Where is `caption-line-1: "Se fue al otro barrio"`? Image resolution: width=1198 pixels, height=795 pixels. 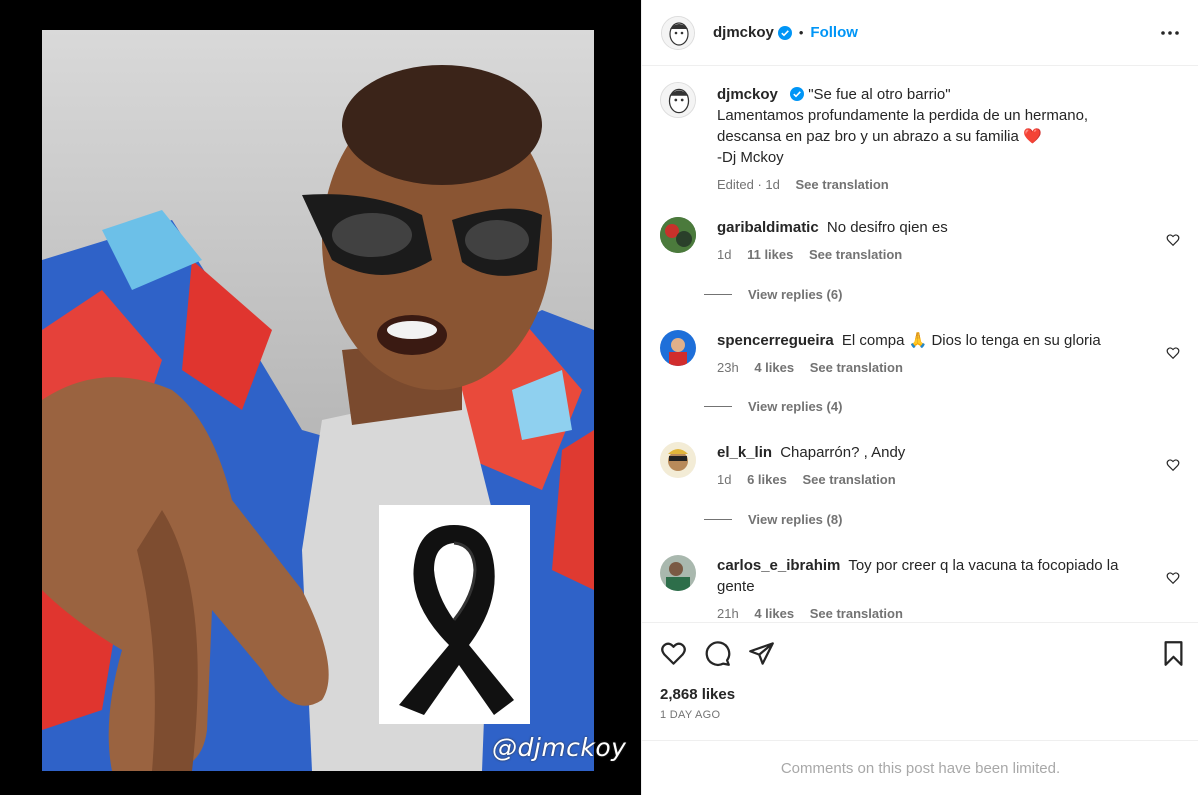 caption-line-1: "Se fue al otro barrio" is located at coordinates (879, 94).